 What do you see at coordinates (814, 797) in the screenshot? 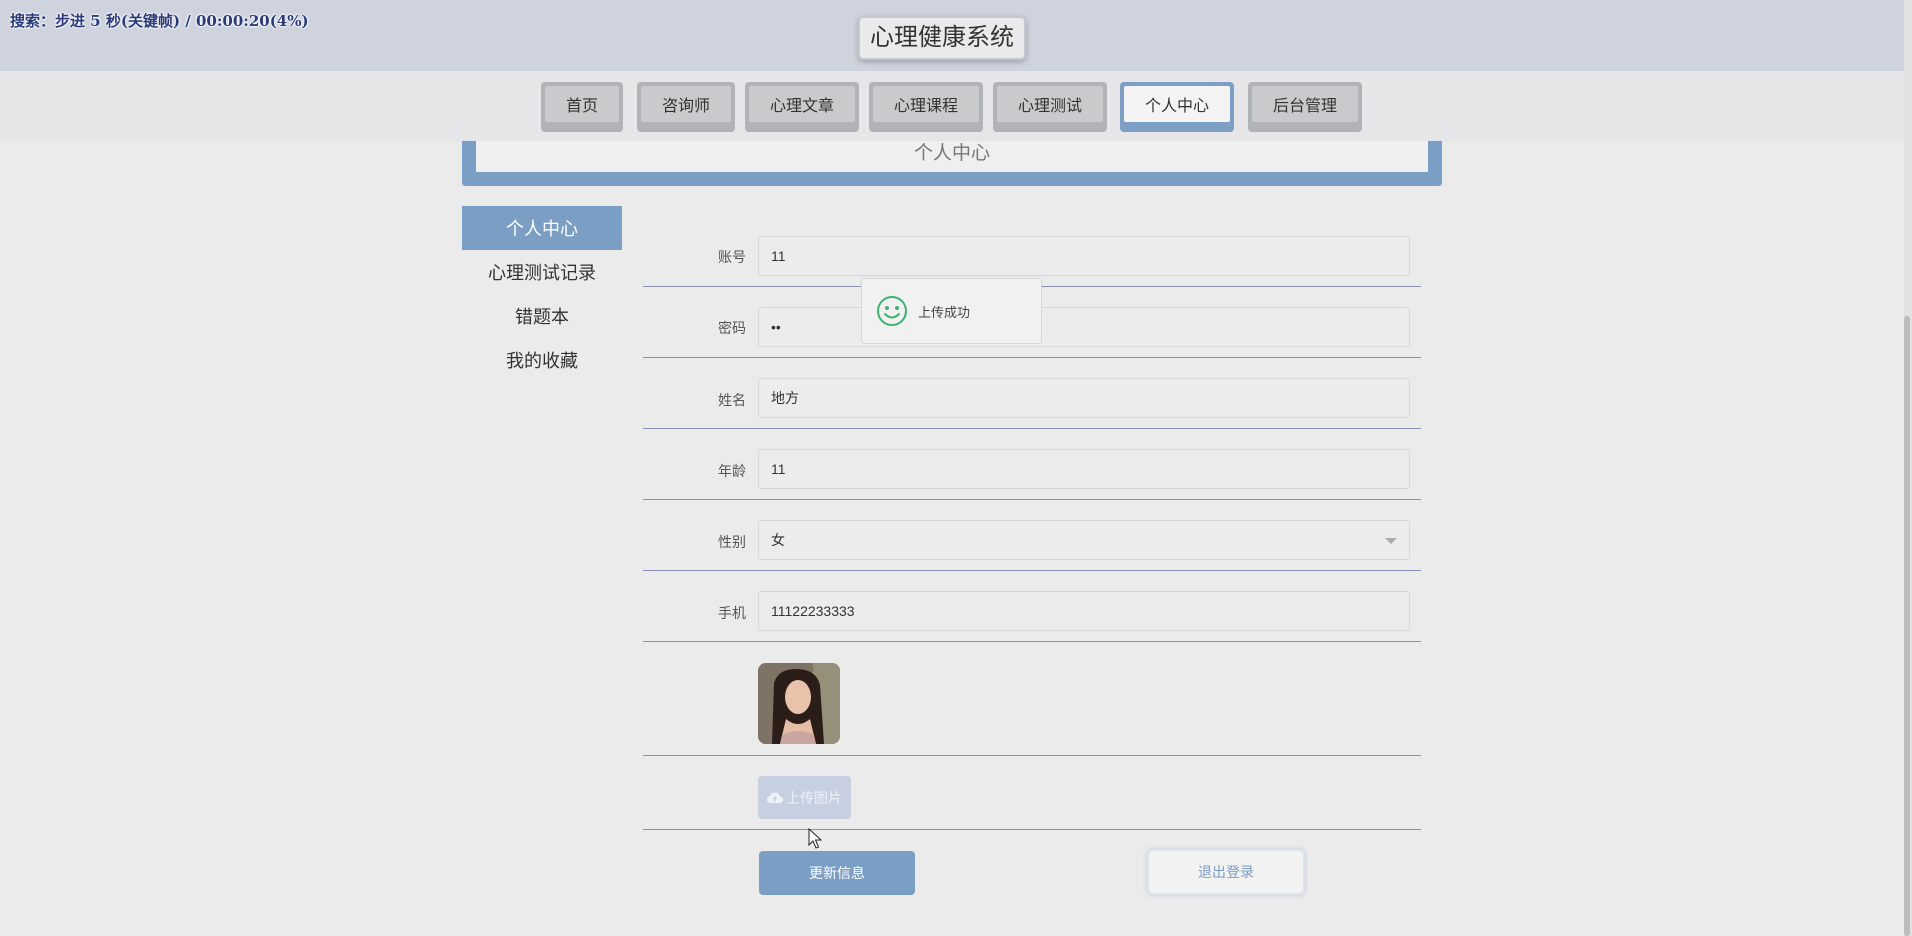
I see `upload-image-label: 上传图片` at bounding box center [814, 797].